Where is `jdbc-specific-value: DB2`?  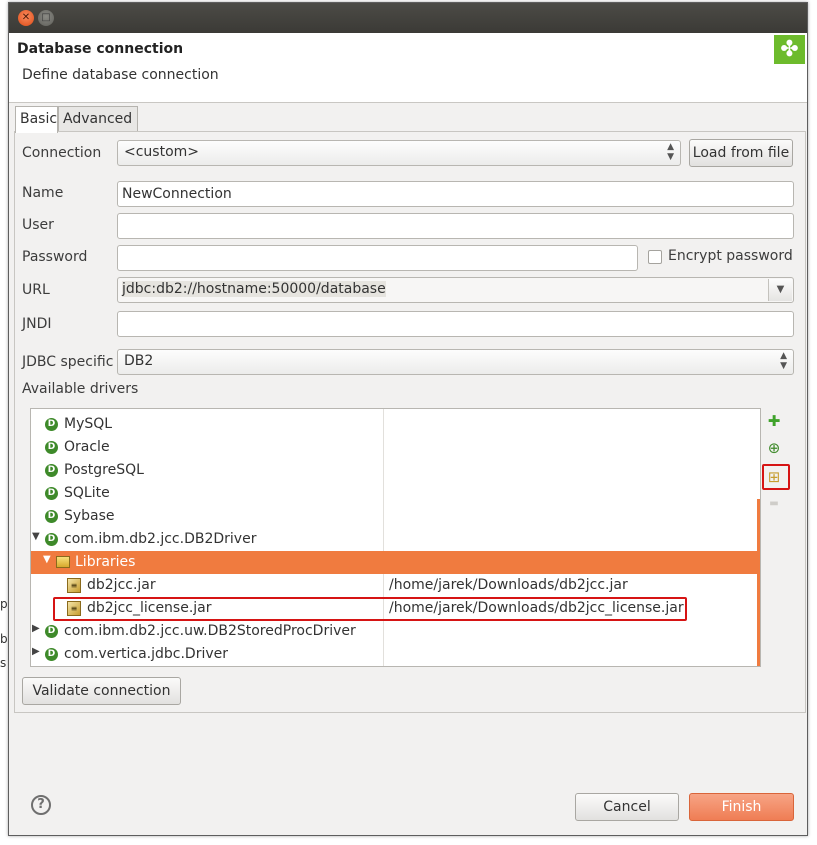
jdbc-specific-value: DB2 is located at coordinates (139, 361).